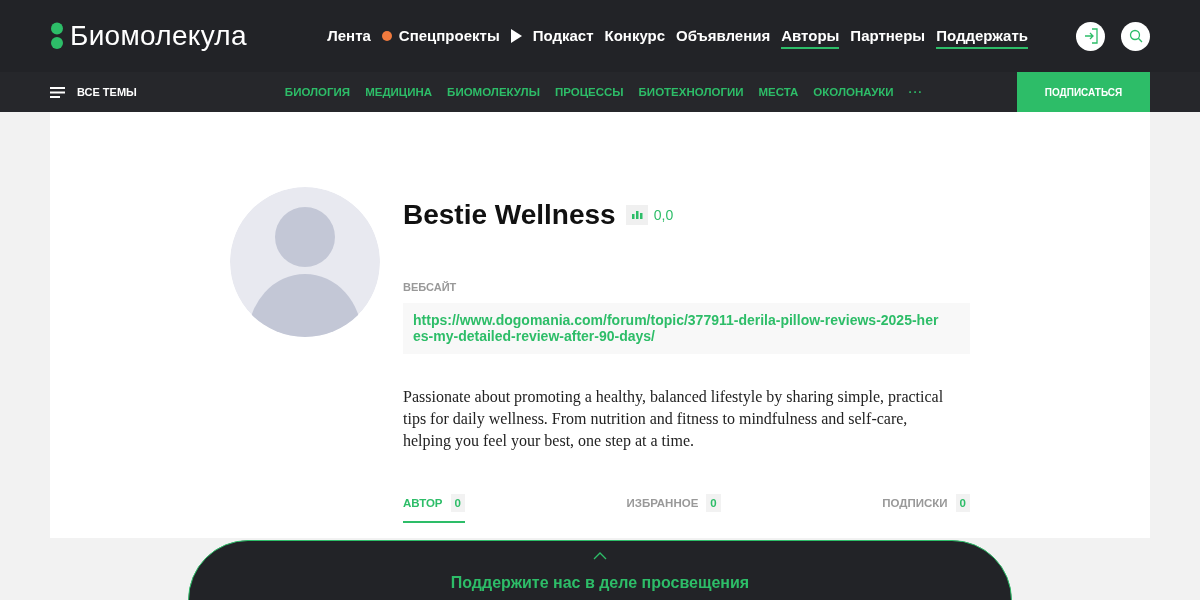 Image resolution: width=1200 pixels, height=600 pixels. Describe the element at coordinates (600, 583) in the screenshot. I see `support-title: Поддержите нас в деле просвещения` at that location.